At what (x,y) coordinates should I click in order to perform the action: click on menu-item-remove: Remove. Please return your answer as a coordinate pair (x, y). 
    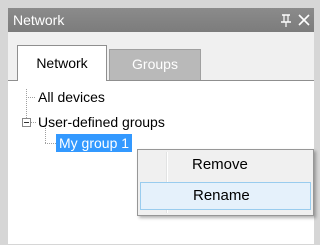
    Looking at the image, I should click on (225, 166).